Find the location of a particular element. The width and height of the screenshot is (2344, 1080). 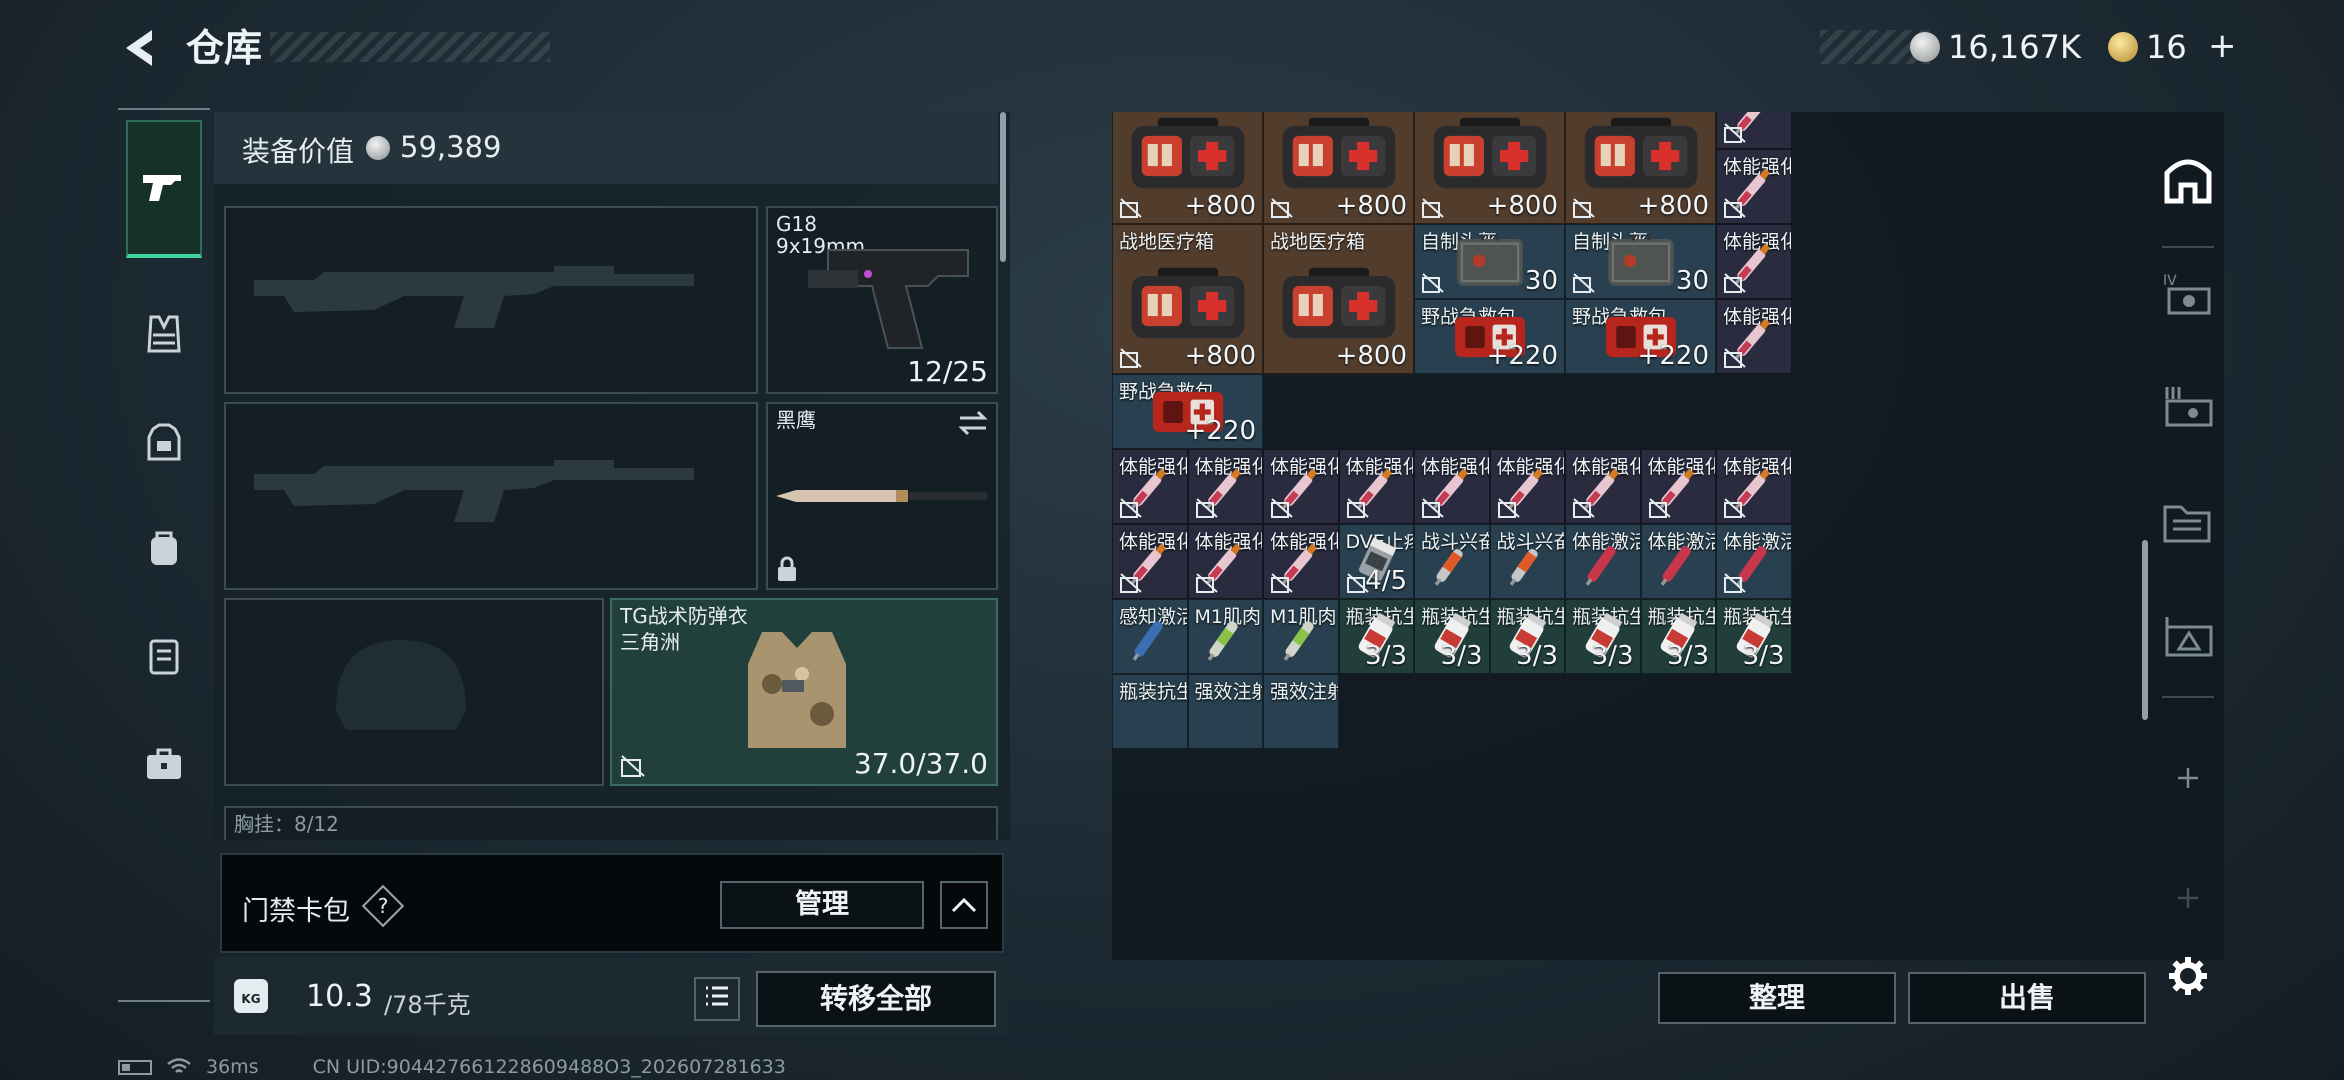

armor-tab is located at coordinates (164, 442).